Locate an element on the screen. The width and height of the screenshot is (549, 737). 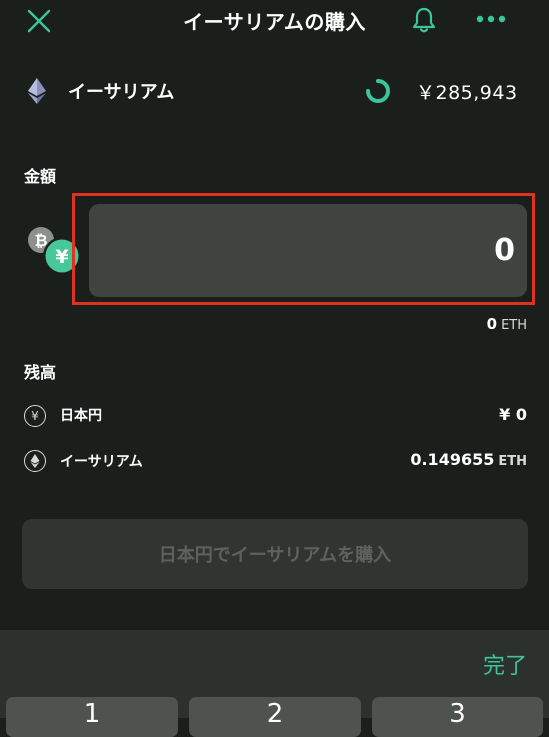
asset-name: イーサリアム is located at coordinates (121, 92).